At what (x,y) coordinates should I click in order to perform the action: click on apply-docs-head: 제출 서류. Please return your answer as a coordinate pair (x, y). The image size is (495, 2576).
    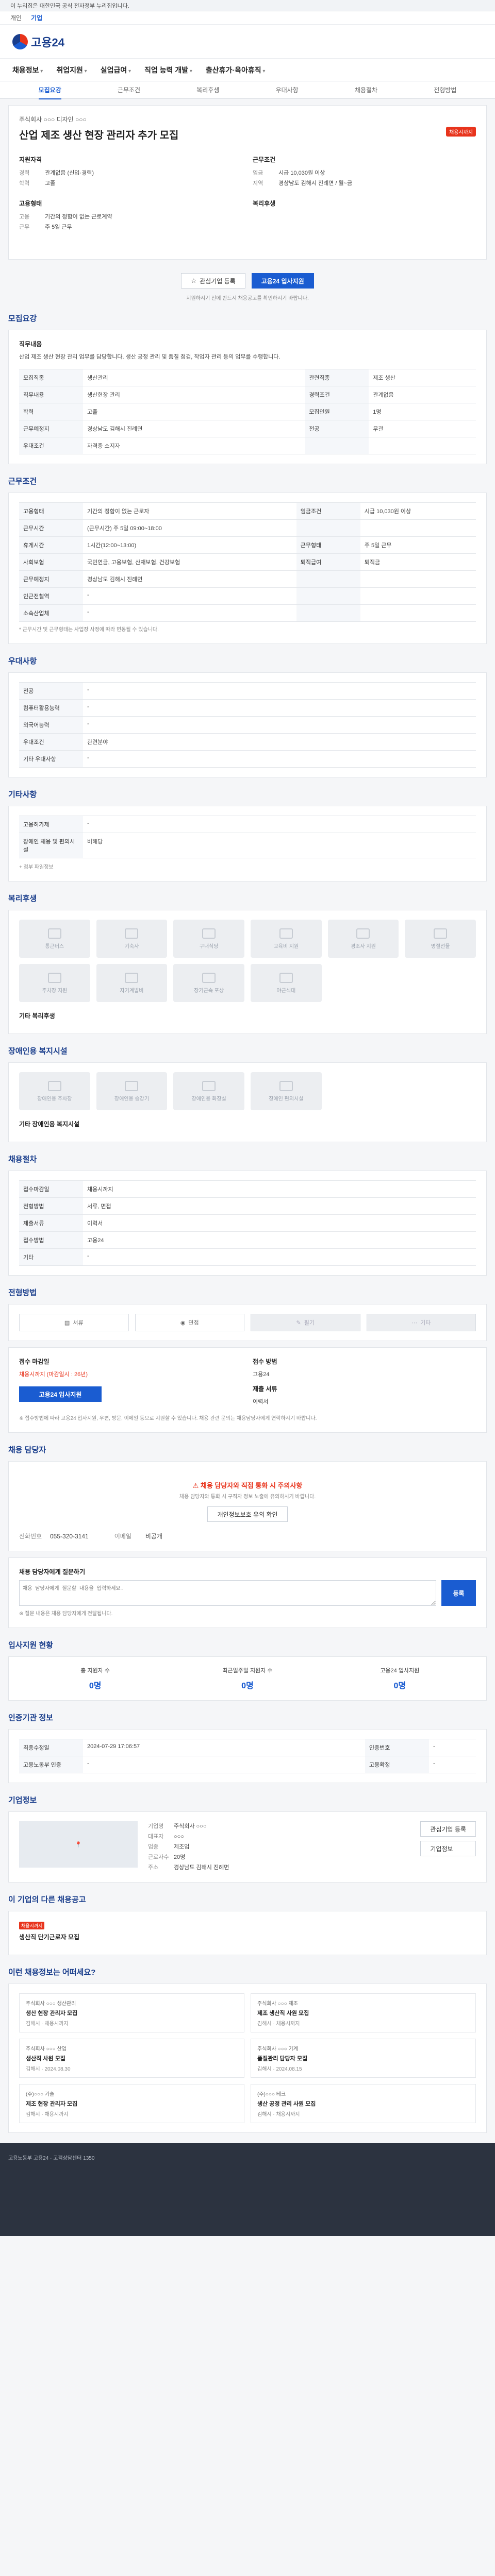
    Looking at the image, I should click on (265, 1389).